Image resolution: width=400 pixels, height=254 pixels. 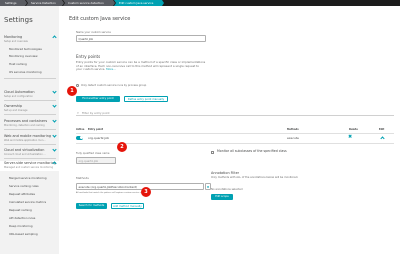 What do you see at coordinates (96, 113) in the screenshot?
I see `filter-placeholder: Filter by entry point` at bounding box center [96, 113].